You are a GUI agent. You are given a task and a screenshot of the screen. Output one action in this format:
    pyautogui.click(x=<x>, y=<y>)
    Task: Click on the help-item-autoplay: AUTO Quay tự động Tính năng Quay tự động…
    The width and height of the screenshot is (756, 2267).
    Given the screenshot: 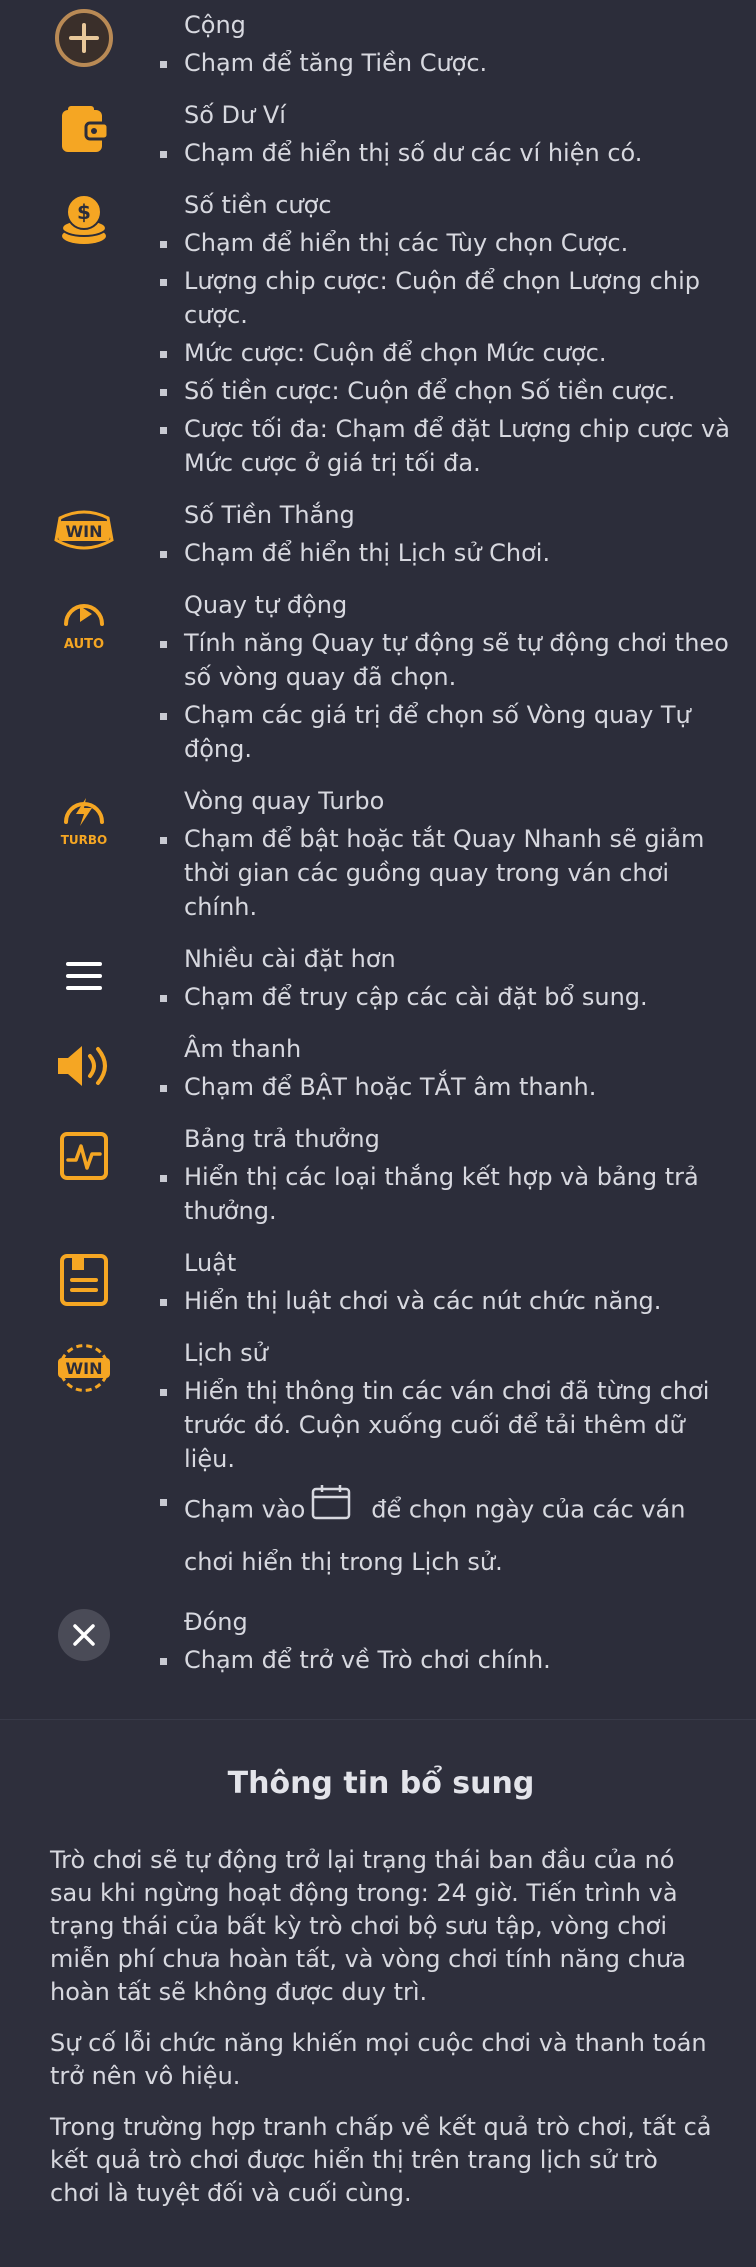 What is the action you would take?
    pyautogui.click(x=378, y=677)
    